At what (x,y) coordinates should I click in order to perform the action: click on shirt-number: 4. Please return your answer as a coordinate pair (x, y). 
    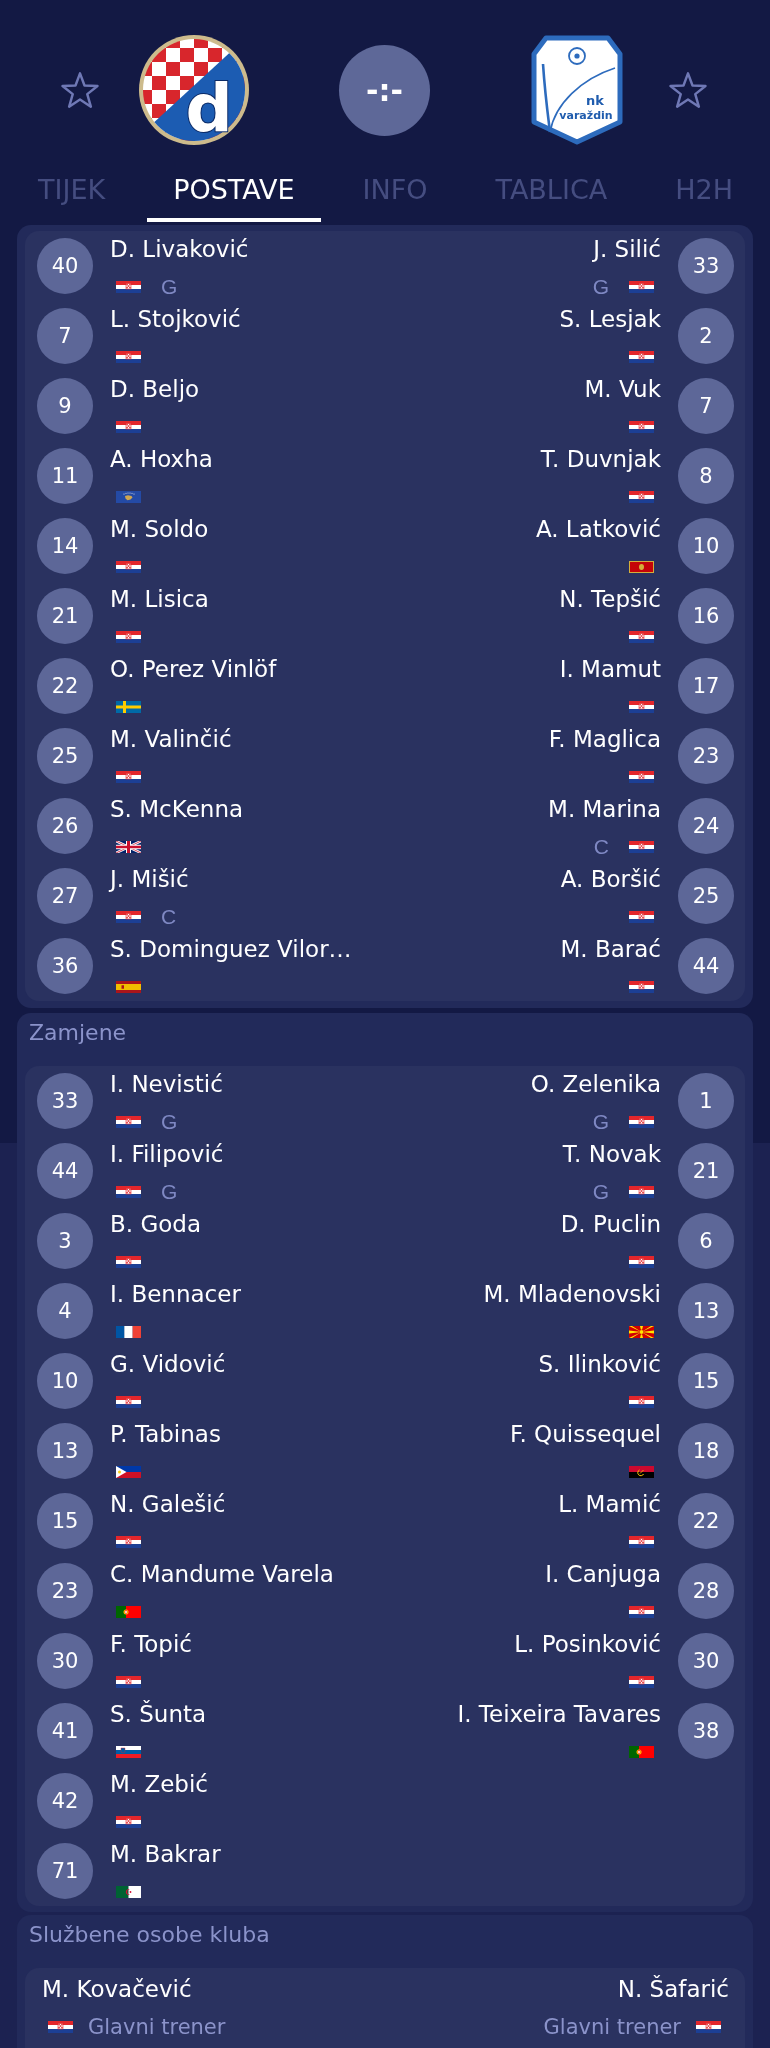
    Looking at the image, I should click on (65, 1311).